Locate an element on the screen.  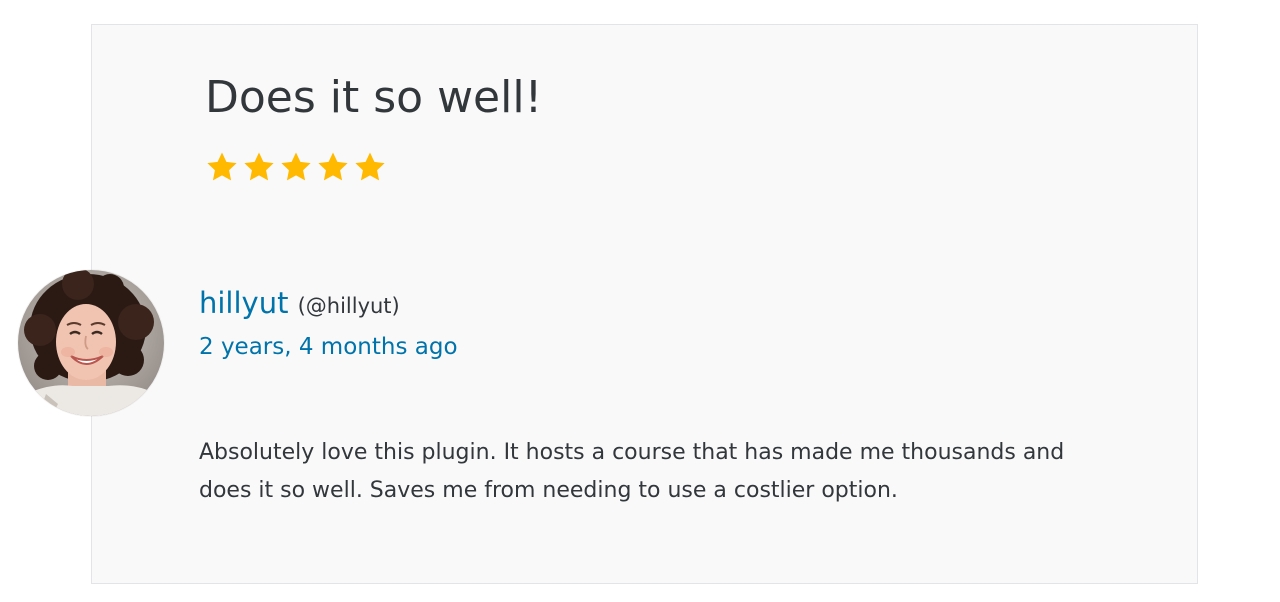
author-name-link: hillyut is located at coordinates (243, 303).